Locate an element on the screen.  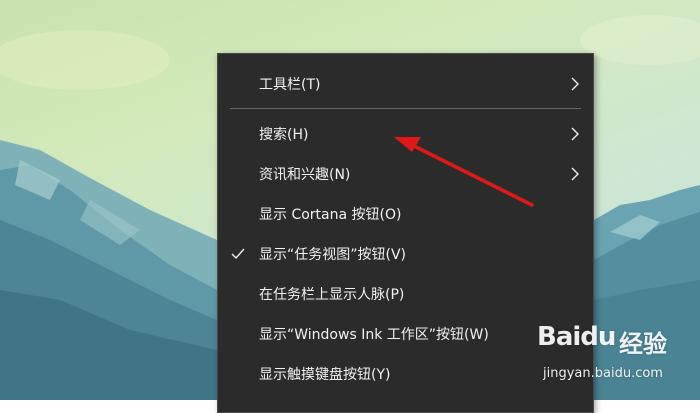
menu-item-label: 显示“Windows Ink 工作区”按钮(W) is located at coordinates (374, 335).